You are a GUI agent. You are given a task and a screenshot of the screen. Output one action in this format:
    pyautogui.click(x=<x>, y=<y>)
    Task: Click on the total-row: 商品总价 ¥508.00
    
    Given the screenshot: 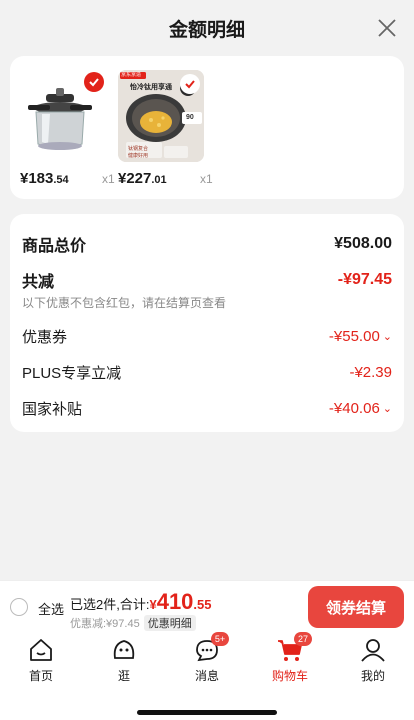 What is the action you would take?
    pyautogui.click(x=207, y=244)
    